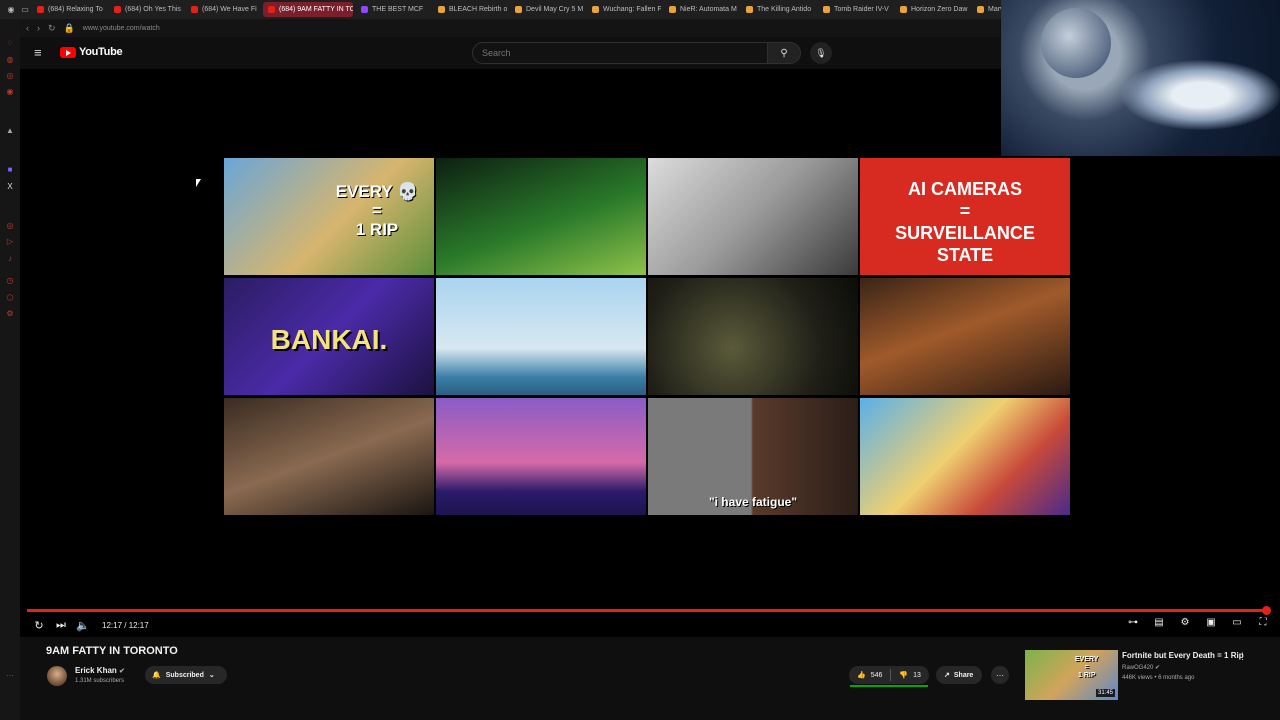 The height and width of the screenshot is (720, 1280). I want to click on browser-tab: NieR: Automata M, so click(701, 9).